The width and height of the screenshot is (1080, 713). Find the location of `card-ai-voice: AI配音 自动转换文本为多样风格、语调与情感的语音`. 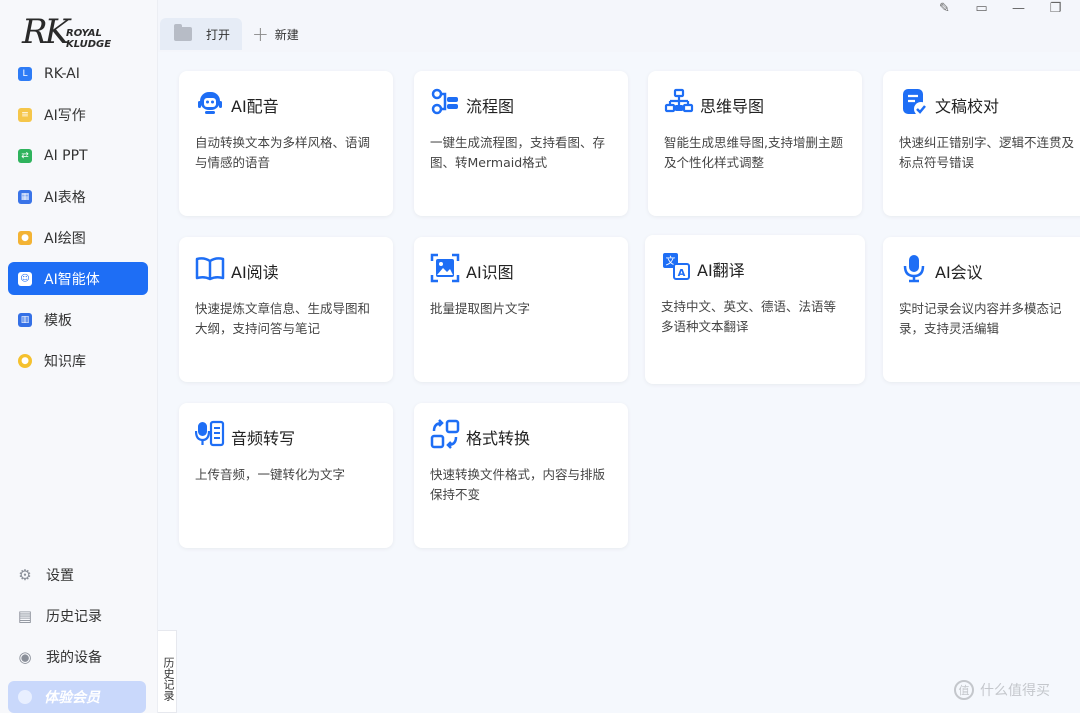

card-ai-voice: AI配音 自动转换文本为多样风格、语调与情感的语音 is located at coordinates (286, 143).